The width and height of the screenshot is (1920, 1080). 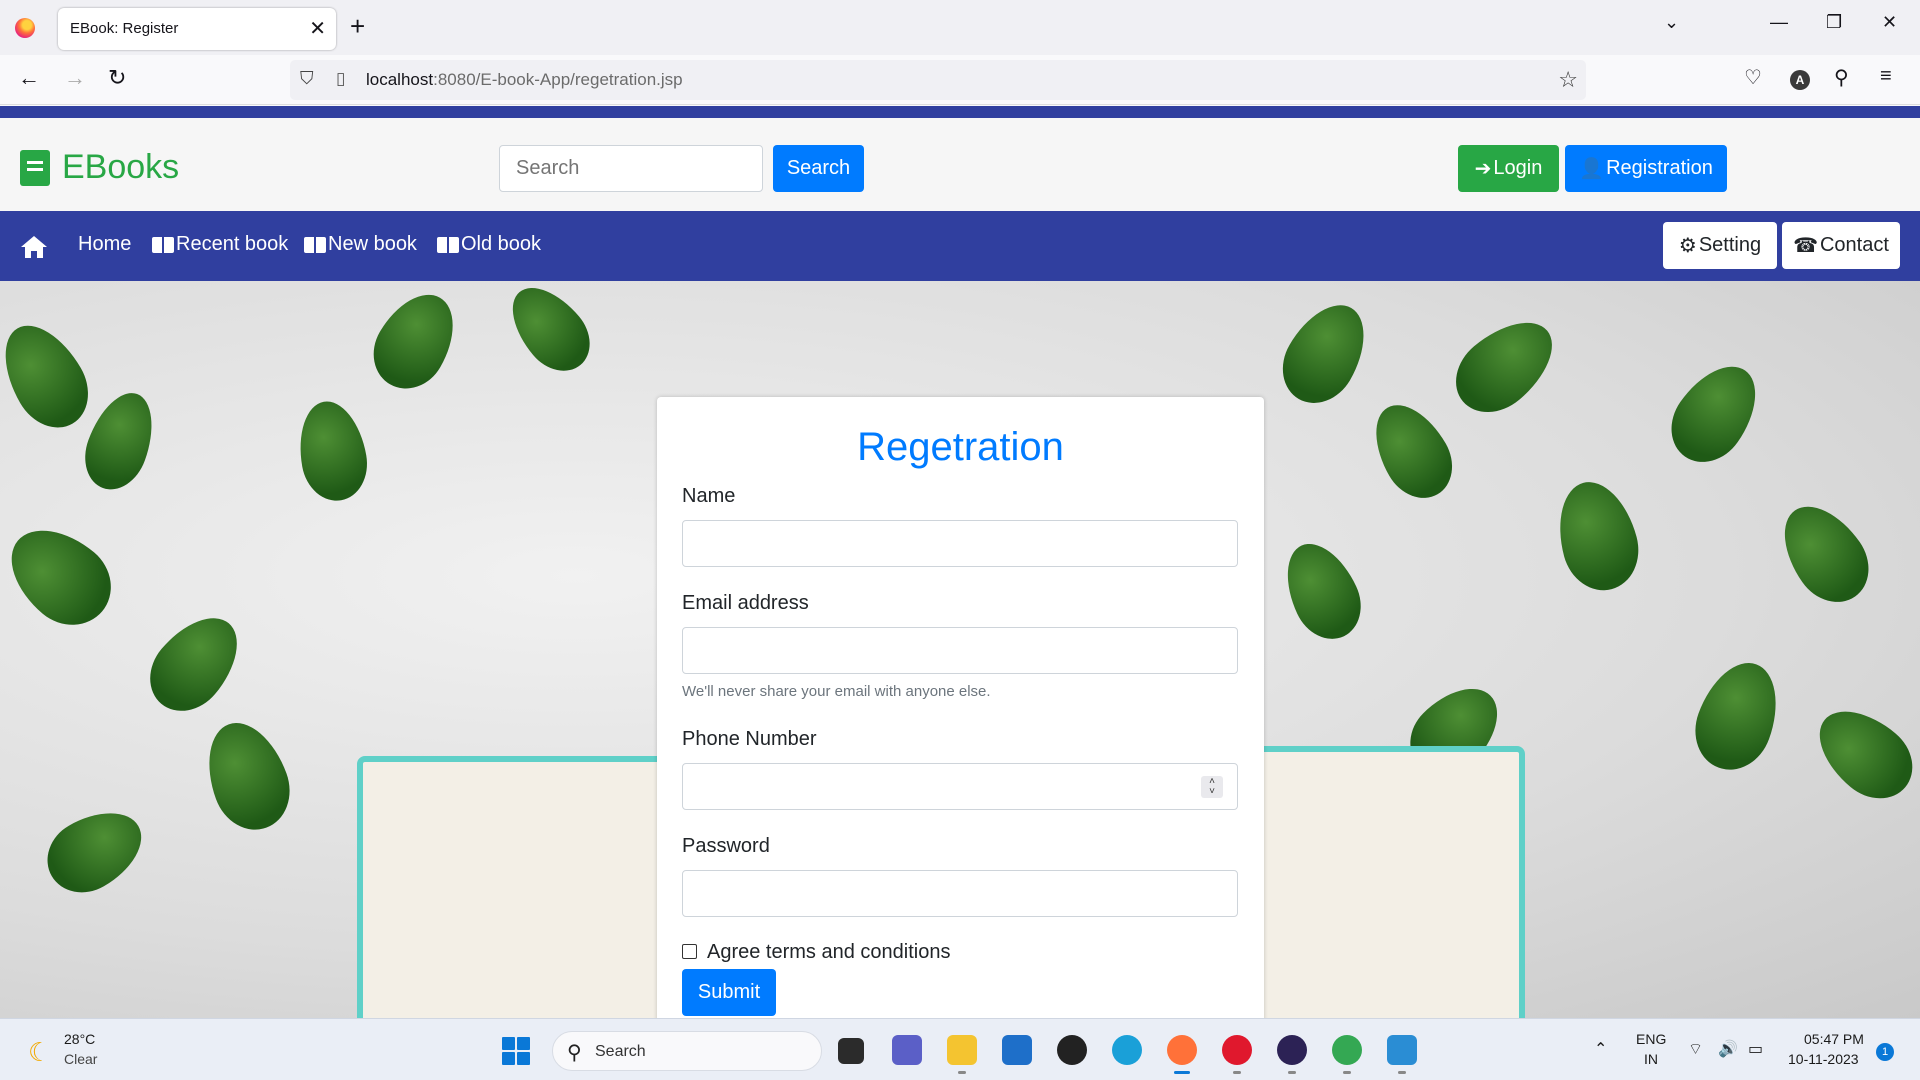 I want to click on nav-home-label: Home, so click(x=105, y=244).